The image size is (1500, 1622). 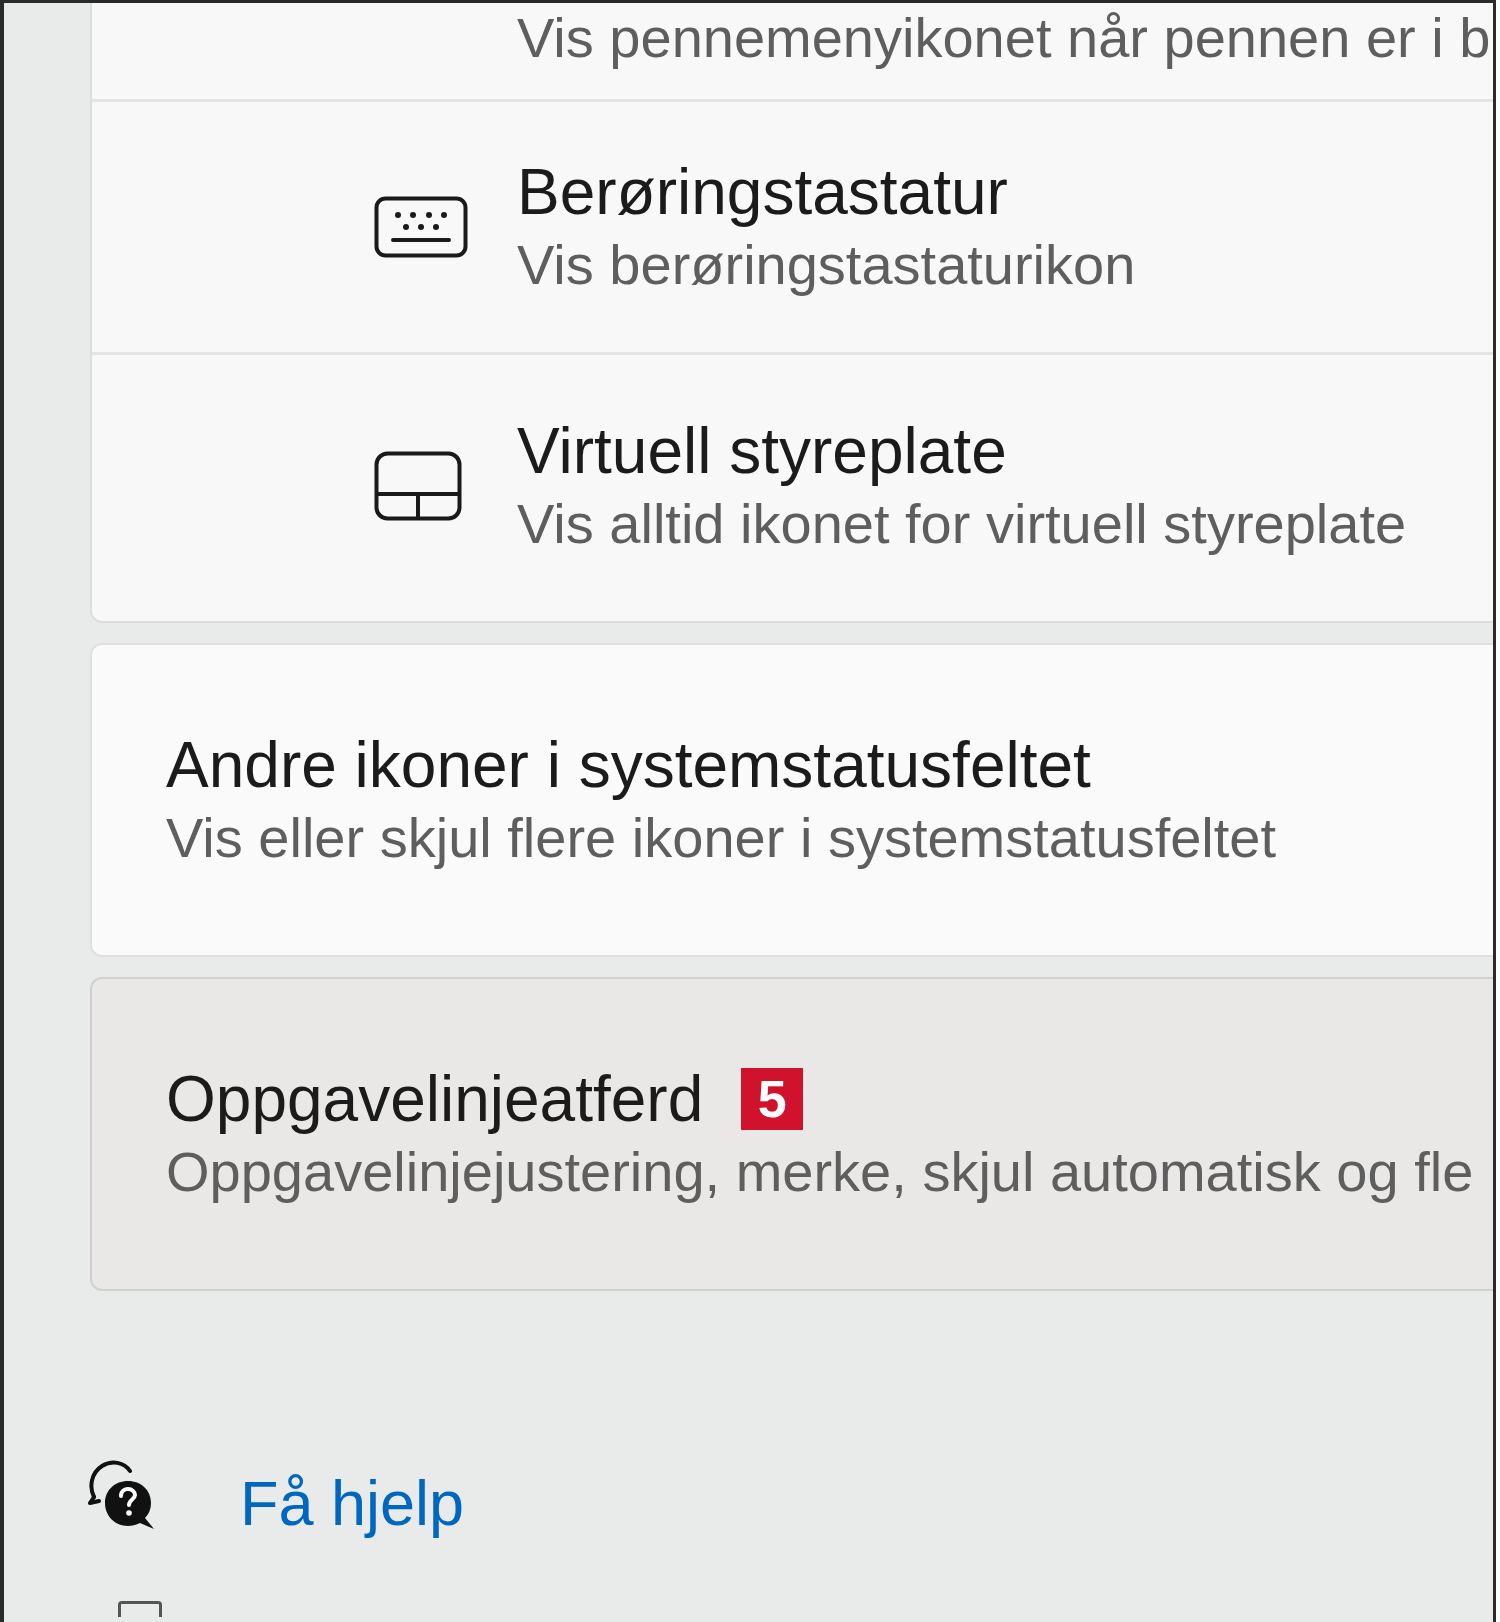 I want to click on keyboard-icon, so click(x=421, y=227).